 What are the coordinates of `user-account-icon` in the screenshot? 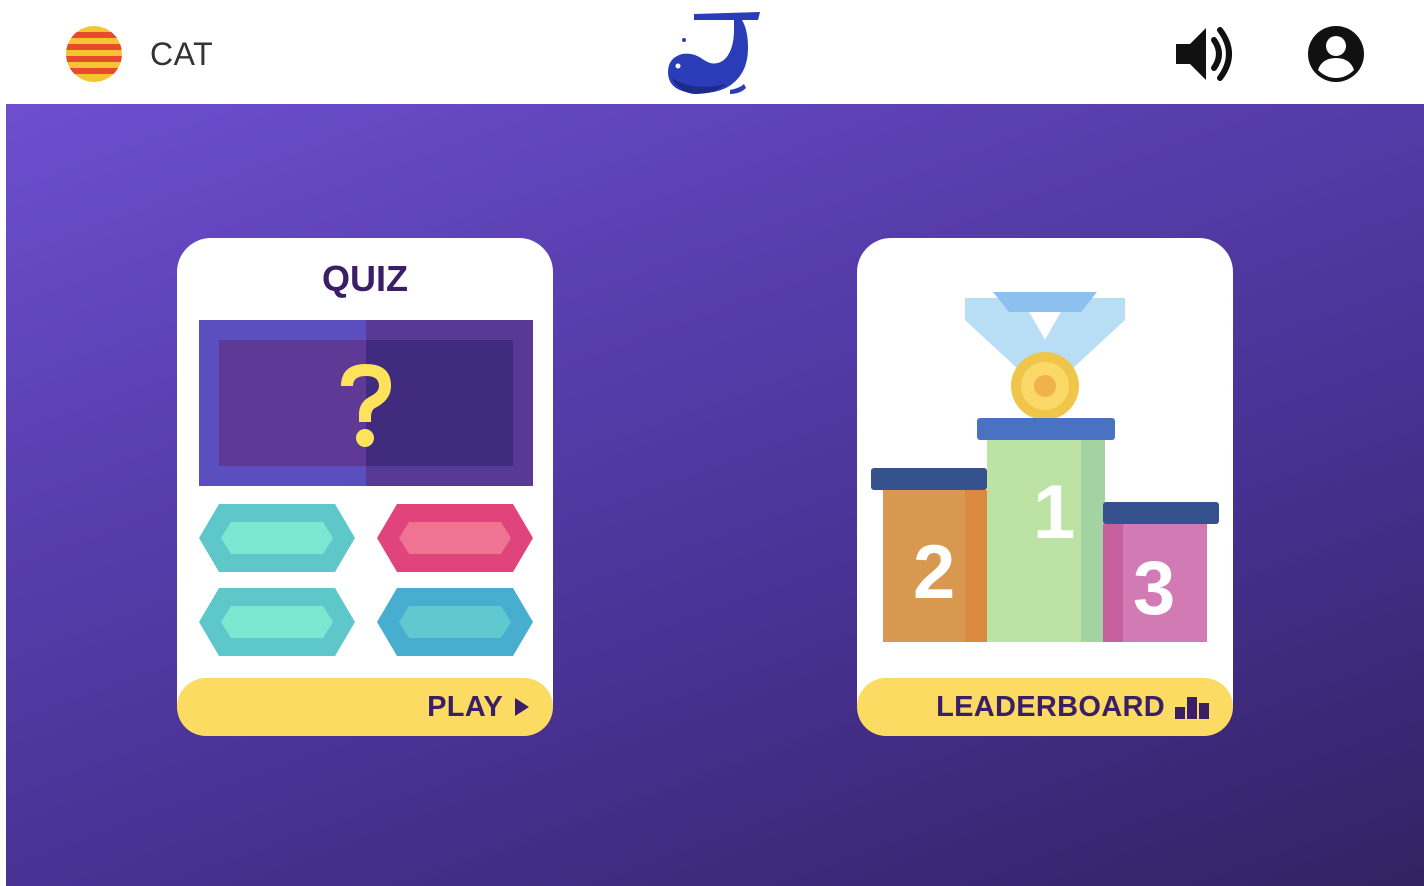 It's located at (1336, 54).